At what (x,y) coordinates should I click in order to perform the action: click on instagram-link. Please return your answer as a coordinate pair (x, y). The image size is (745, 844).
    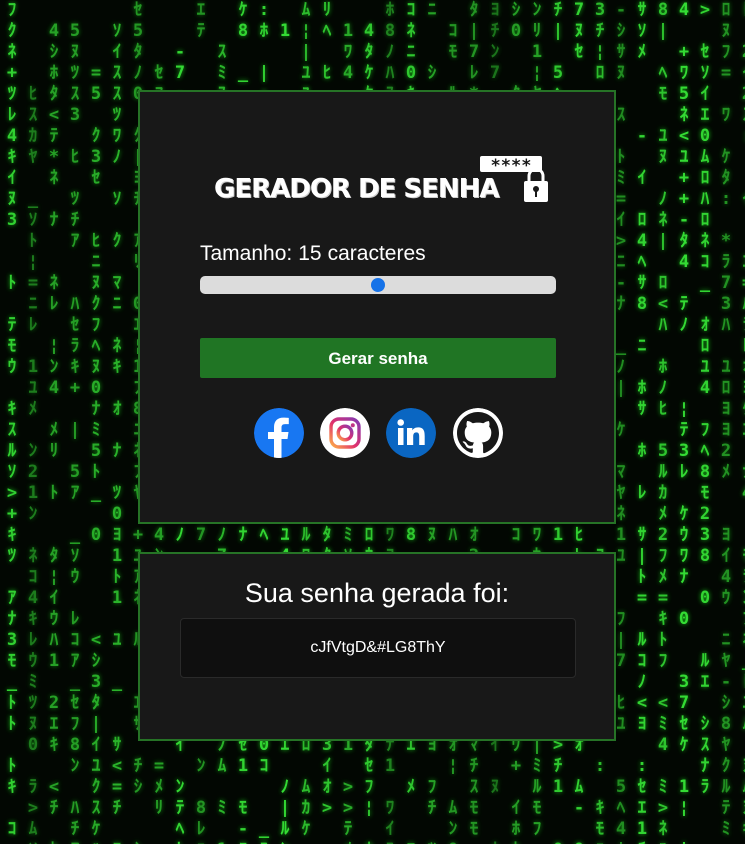
    Looking at the image, I should click on (345, 433).